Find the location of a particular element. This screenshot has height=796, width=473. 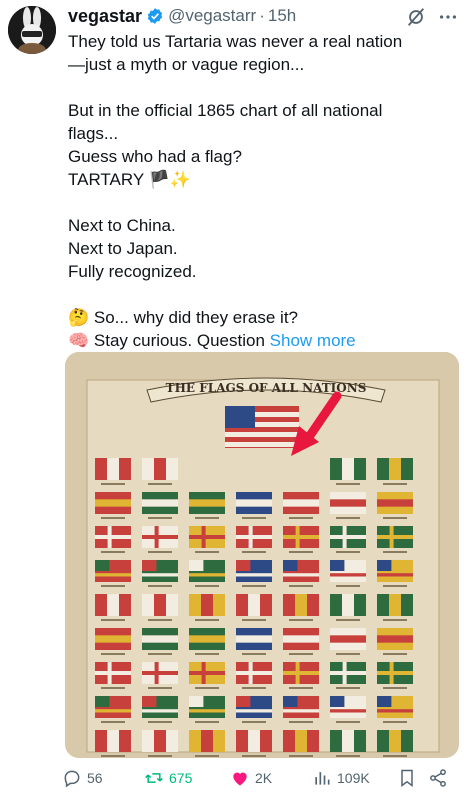

reply-icon is located at coordinates (72, 779).